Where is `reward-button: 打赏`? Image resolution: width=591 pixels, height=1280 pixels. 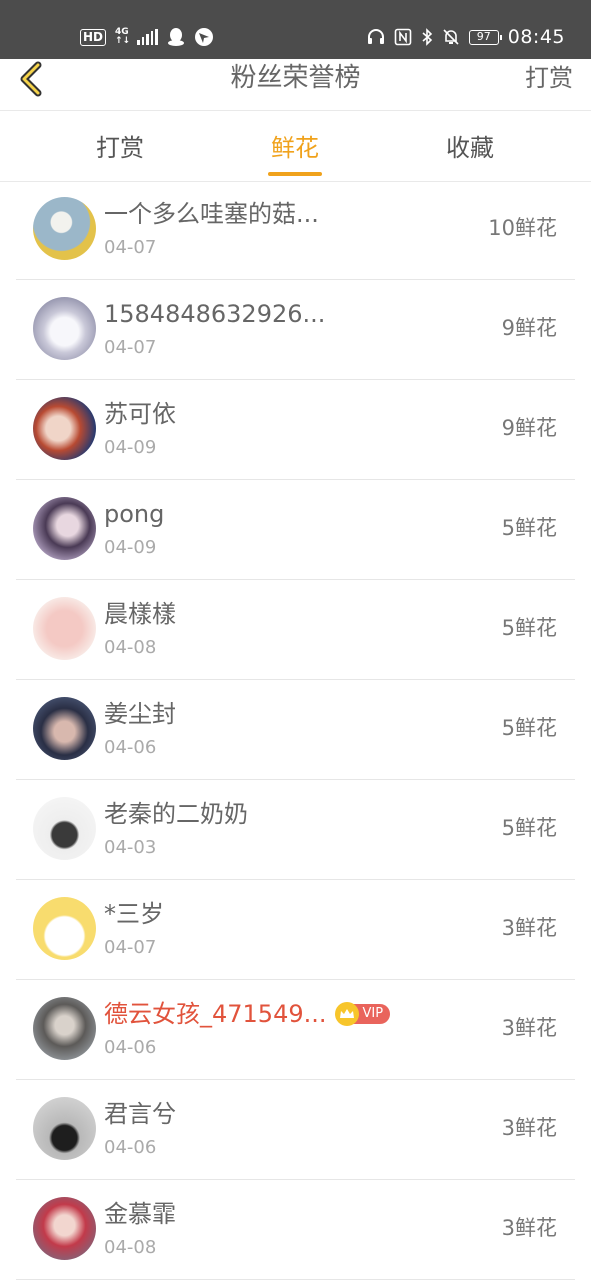 reward-button: 打赏 is located at coordinates (549, 78).